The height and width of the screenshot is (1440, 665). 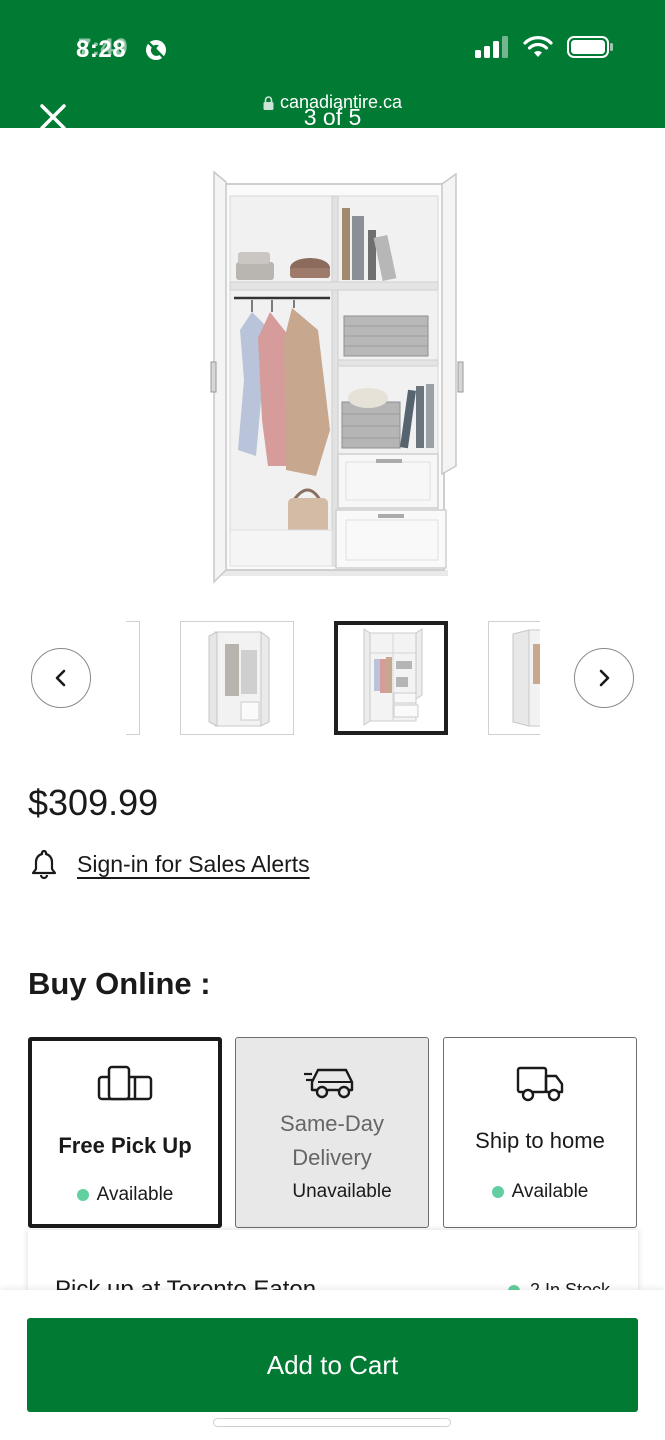 What do you see at coordinates (119, 983) in the screenshot?
I see `buy-online-title: Buy Online :` at bounding box center [119, 983].